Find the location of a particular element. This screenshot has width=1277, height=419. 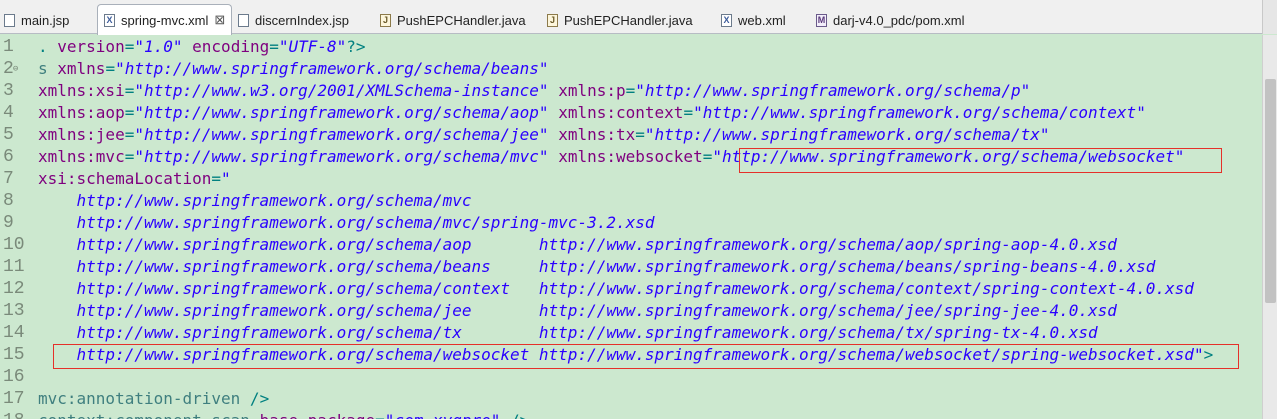

tab-main-jsp: main.jsp is located at coordinates (36, 20).